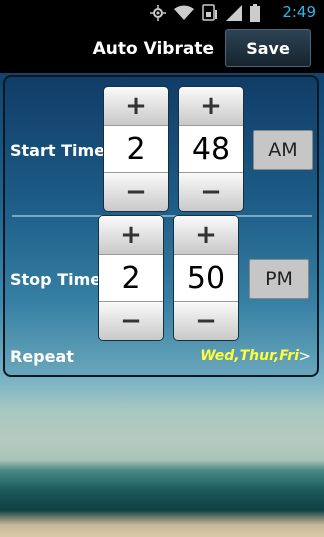 The height and width of the screenshot is (537, 324). What do you see at coordinates (279, 279) in the screenshot?
I see `stop-ampm-button: PM` at bounding box center [279, 279].